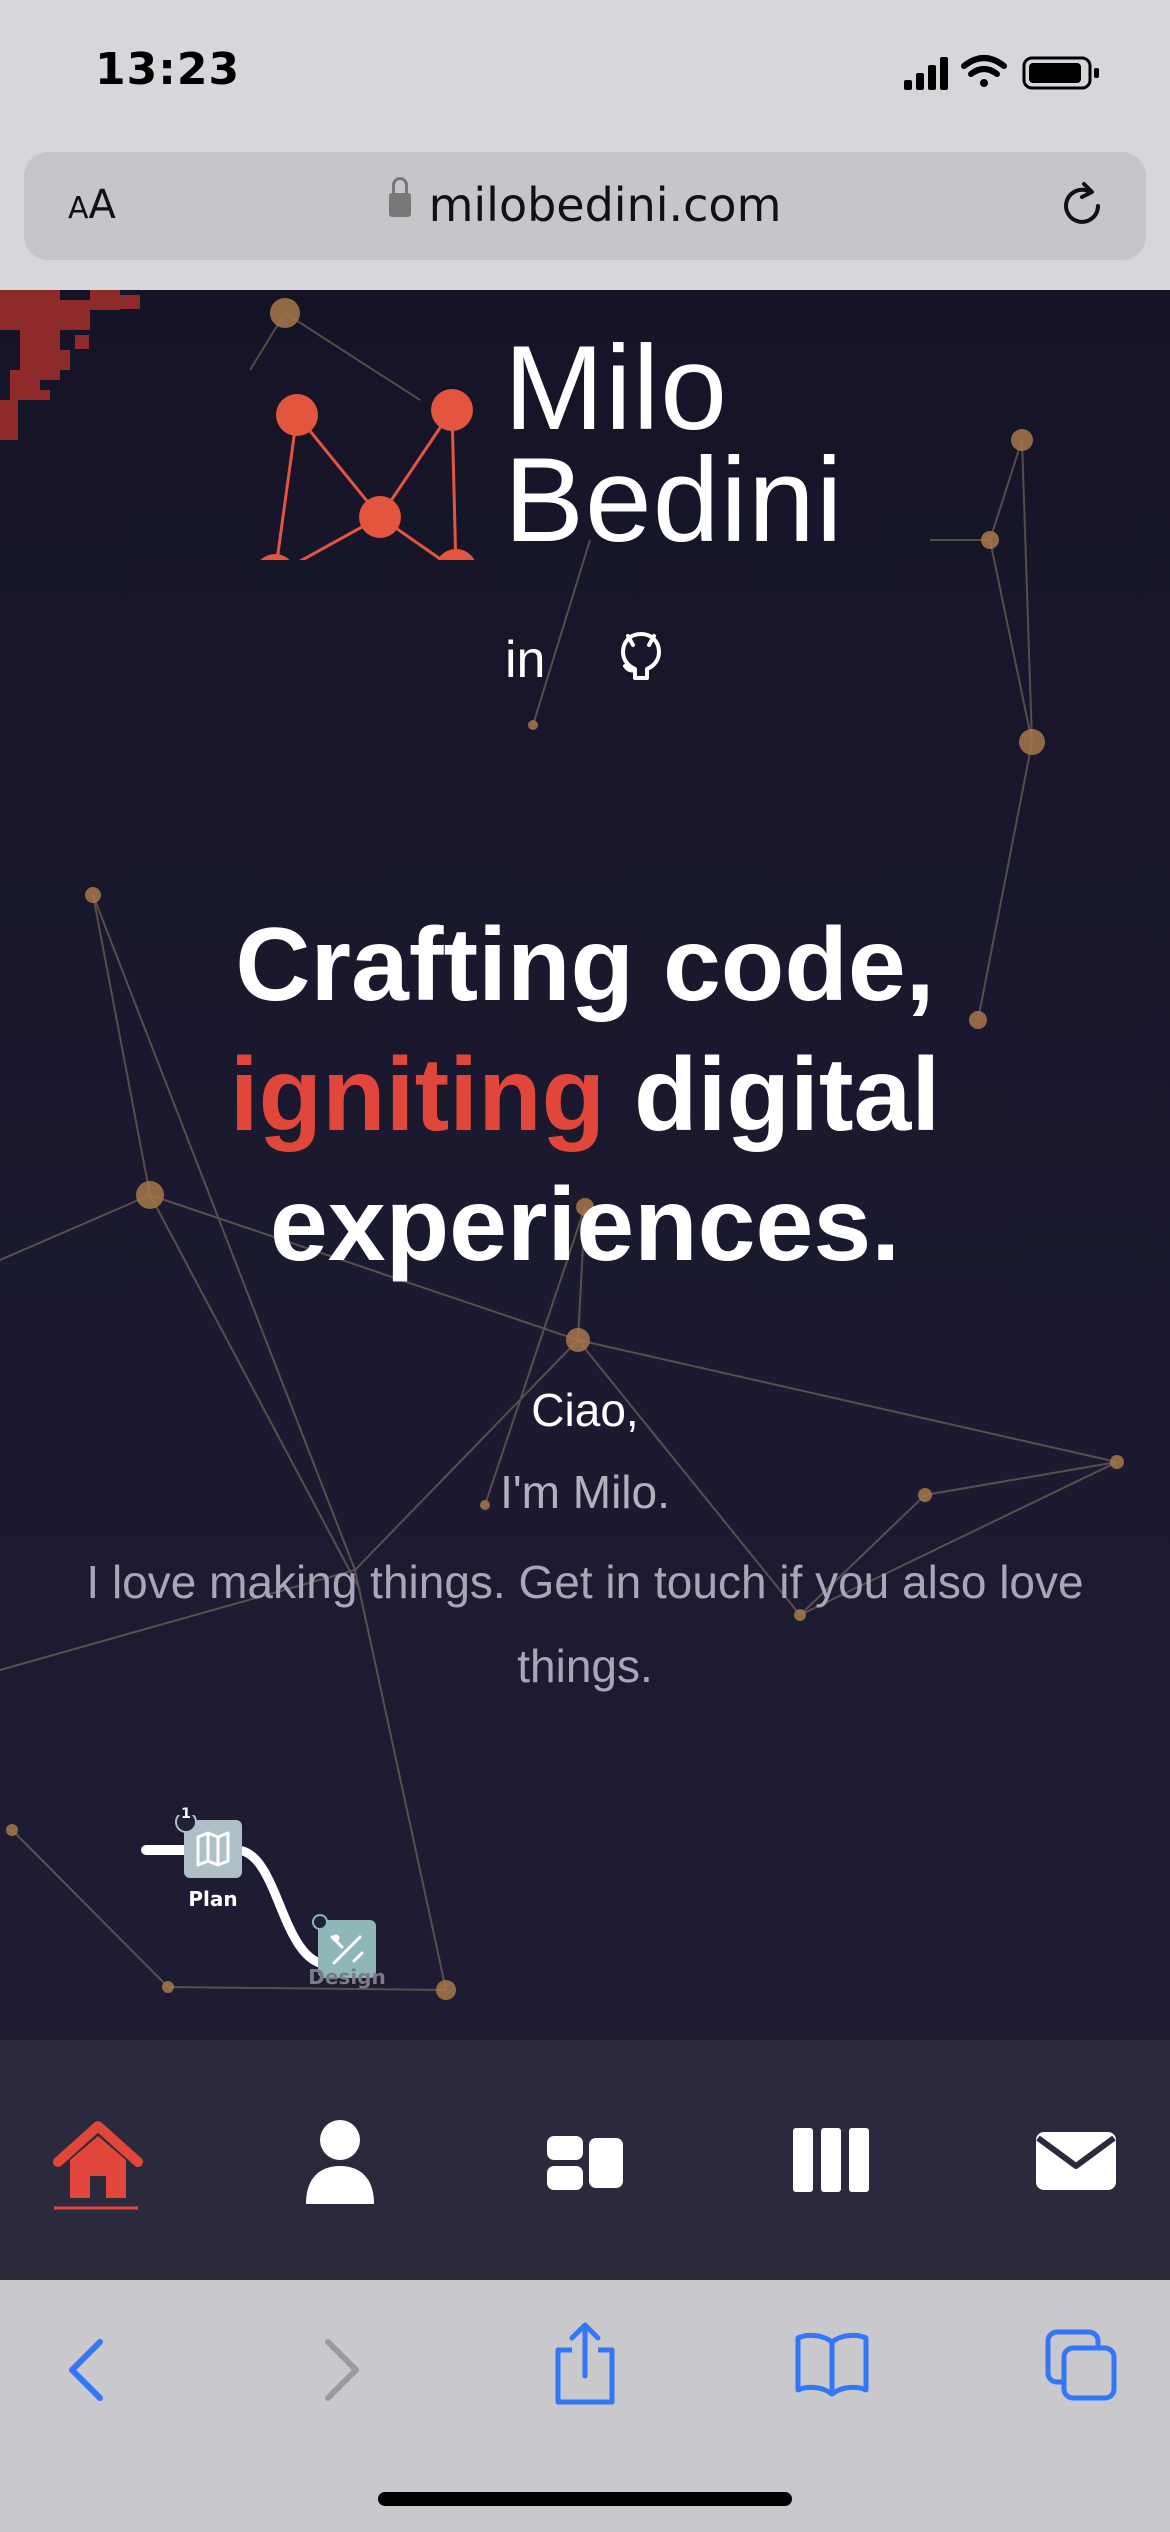  What do you see at coordinates (641, 656) in the screenshot?
I see `github-icon` at bounding box center [641, 656].